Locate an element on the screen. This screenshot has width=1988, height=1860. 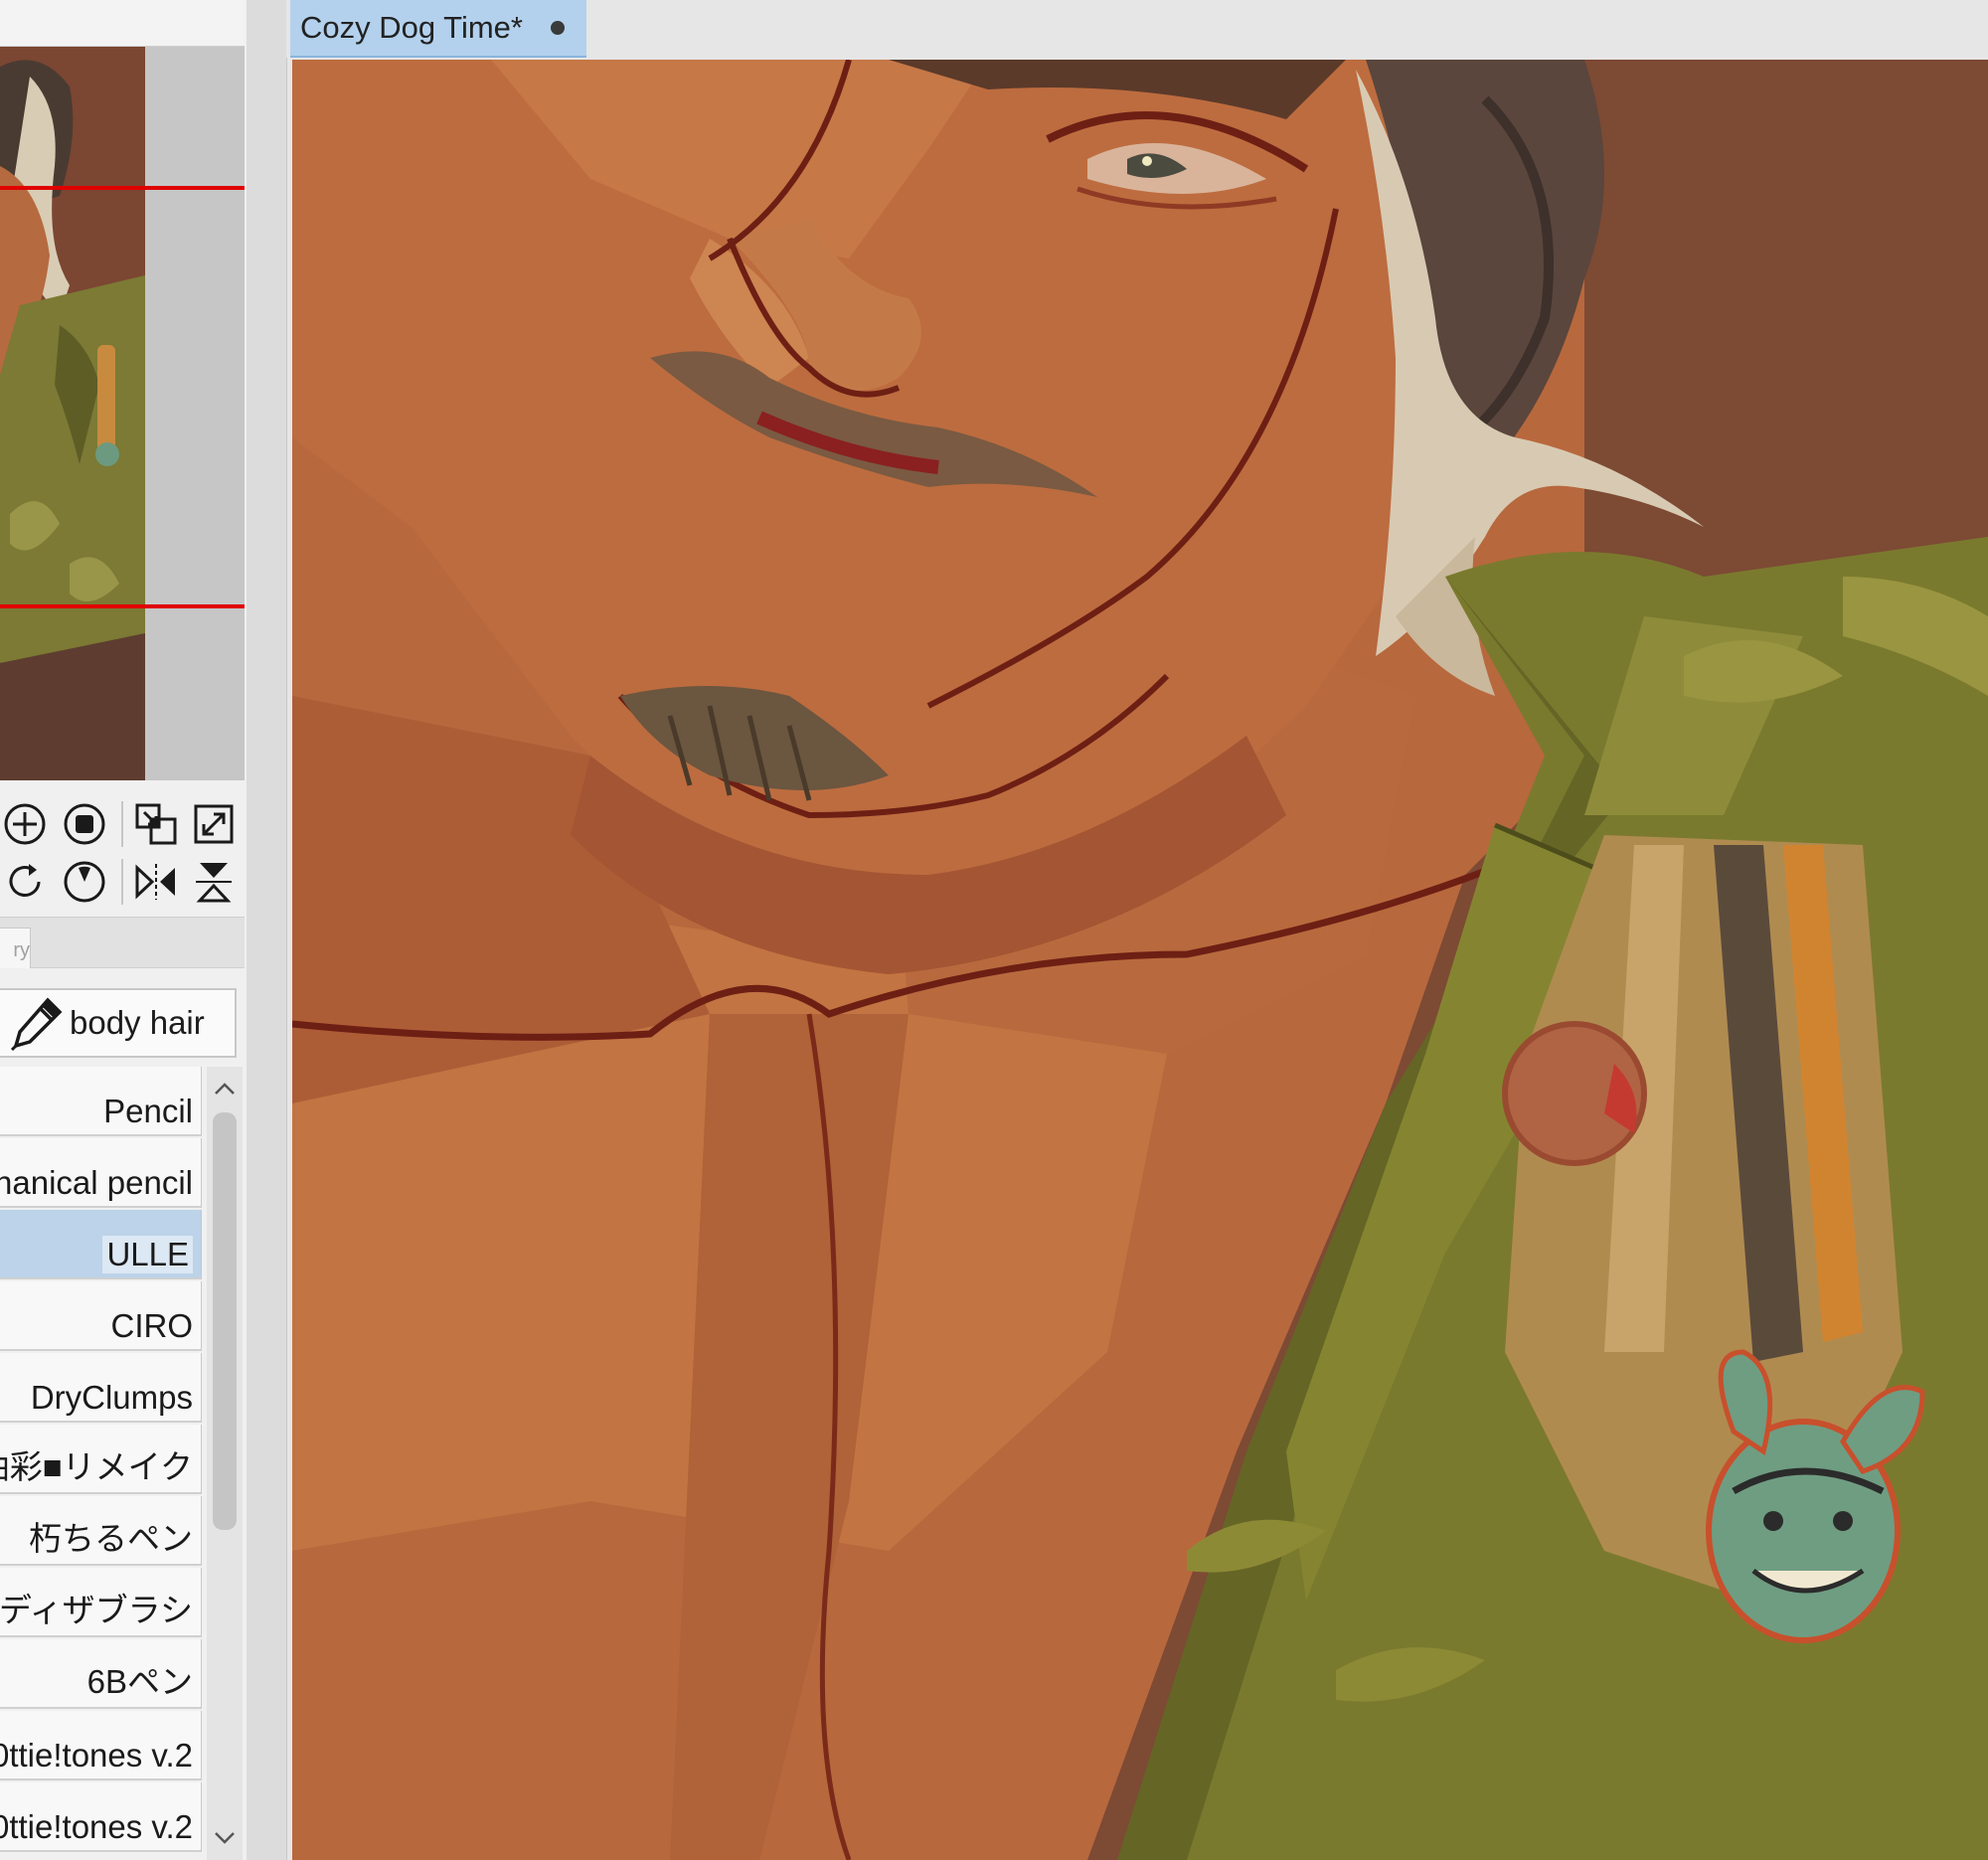
flip-vertical-button is located at coordinates (214, 882).